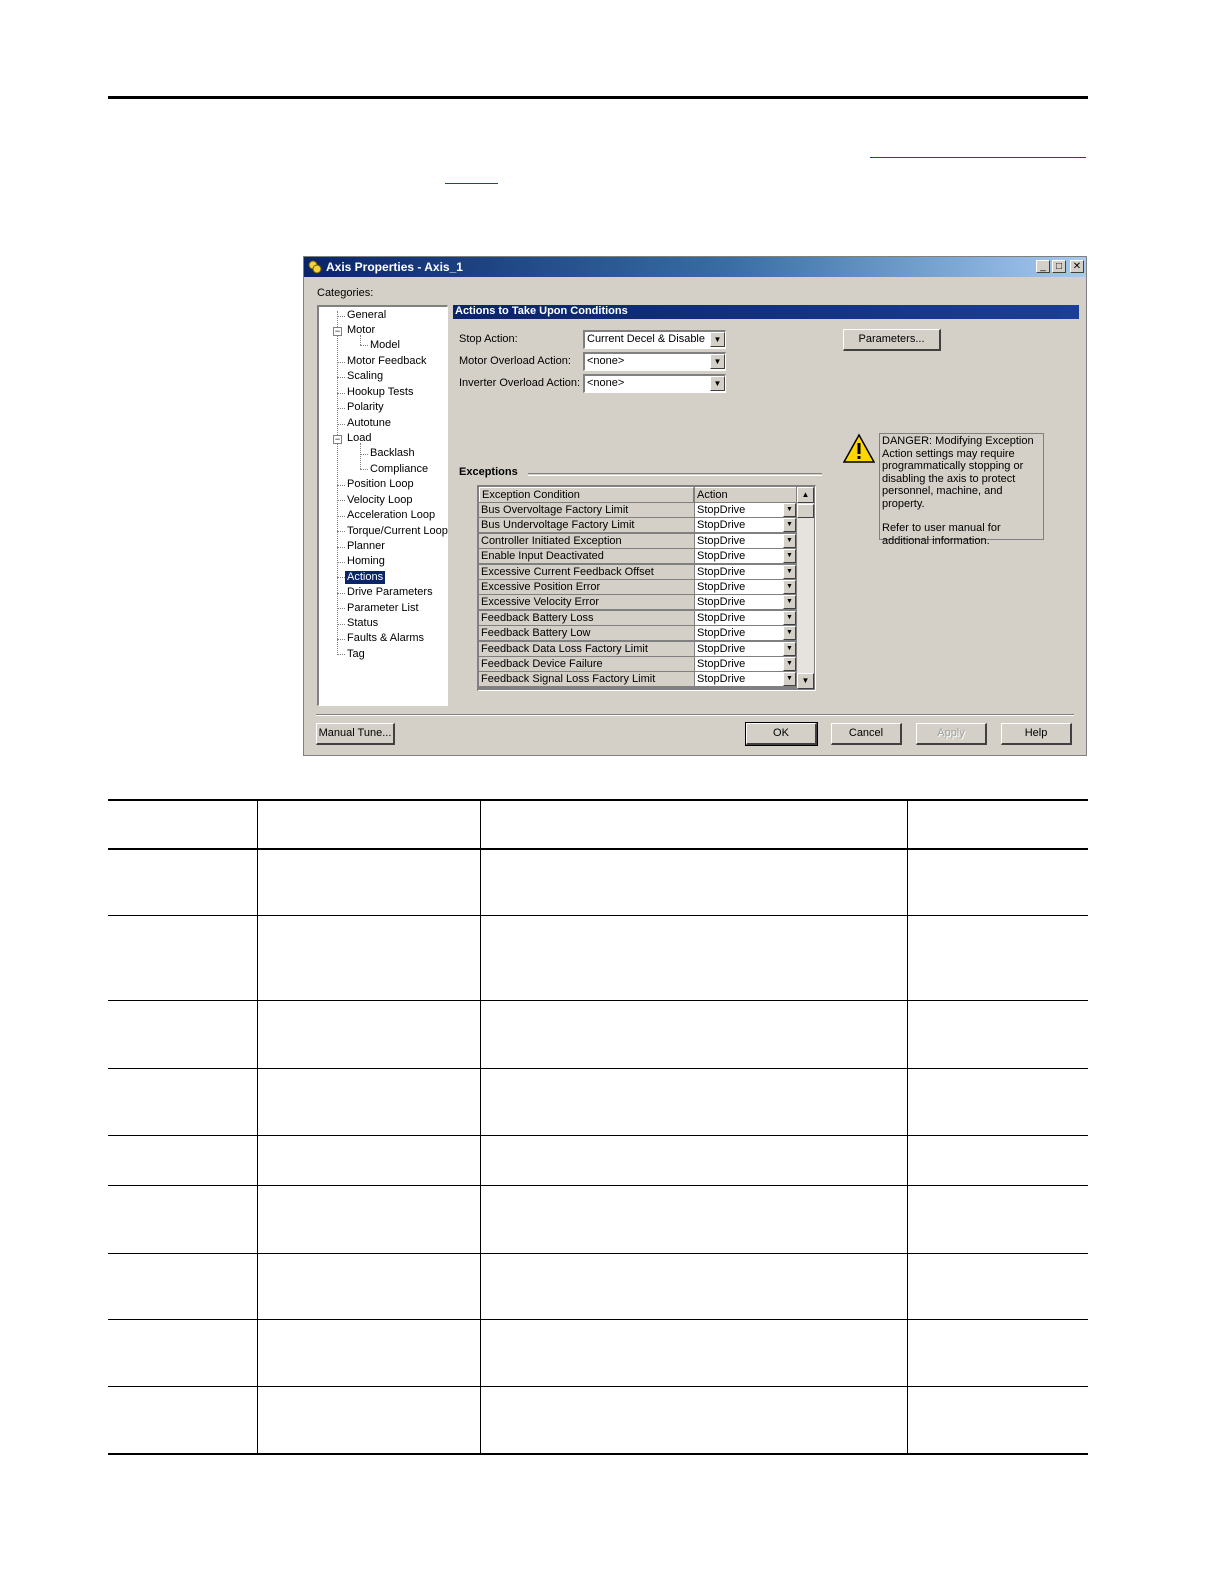 The width and height of the screenshot is (1224, 1584). Describe the element at coordinates (399, 469) in the screenshot. I see `tree-item-compliance: Compliance` at that location.